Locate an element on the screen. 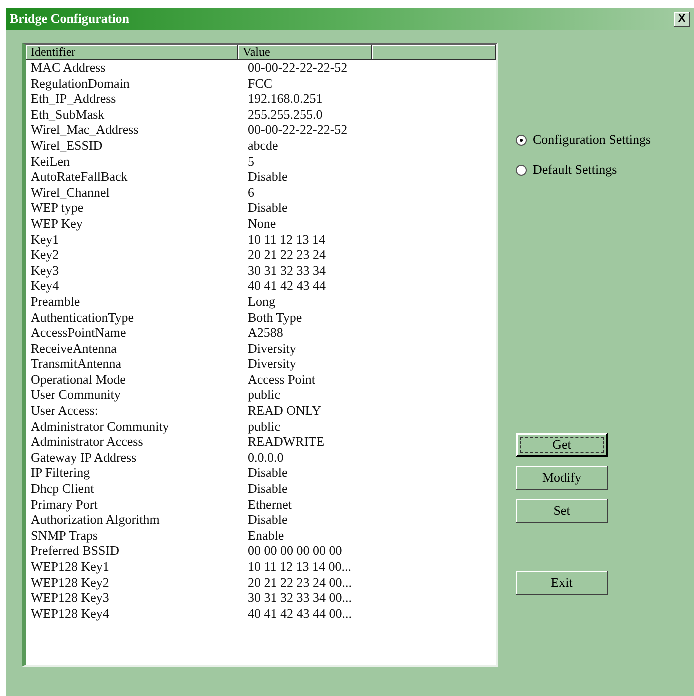 The height and width of the screenshot is (696, 694). value-cell-text: Both Type is located at coordinates (275, 318).